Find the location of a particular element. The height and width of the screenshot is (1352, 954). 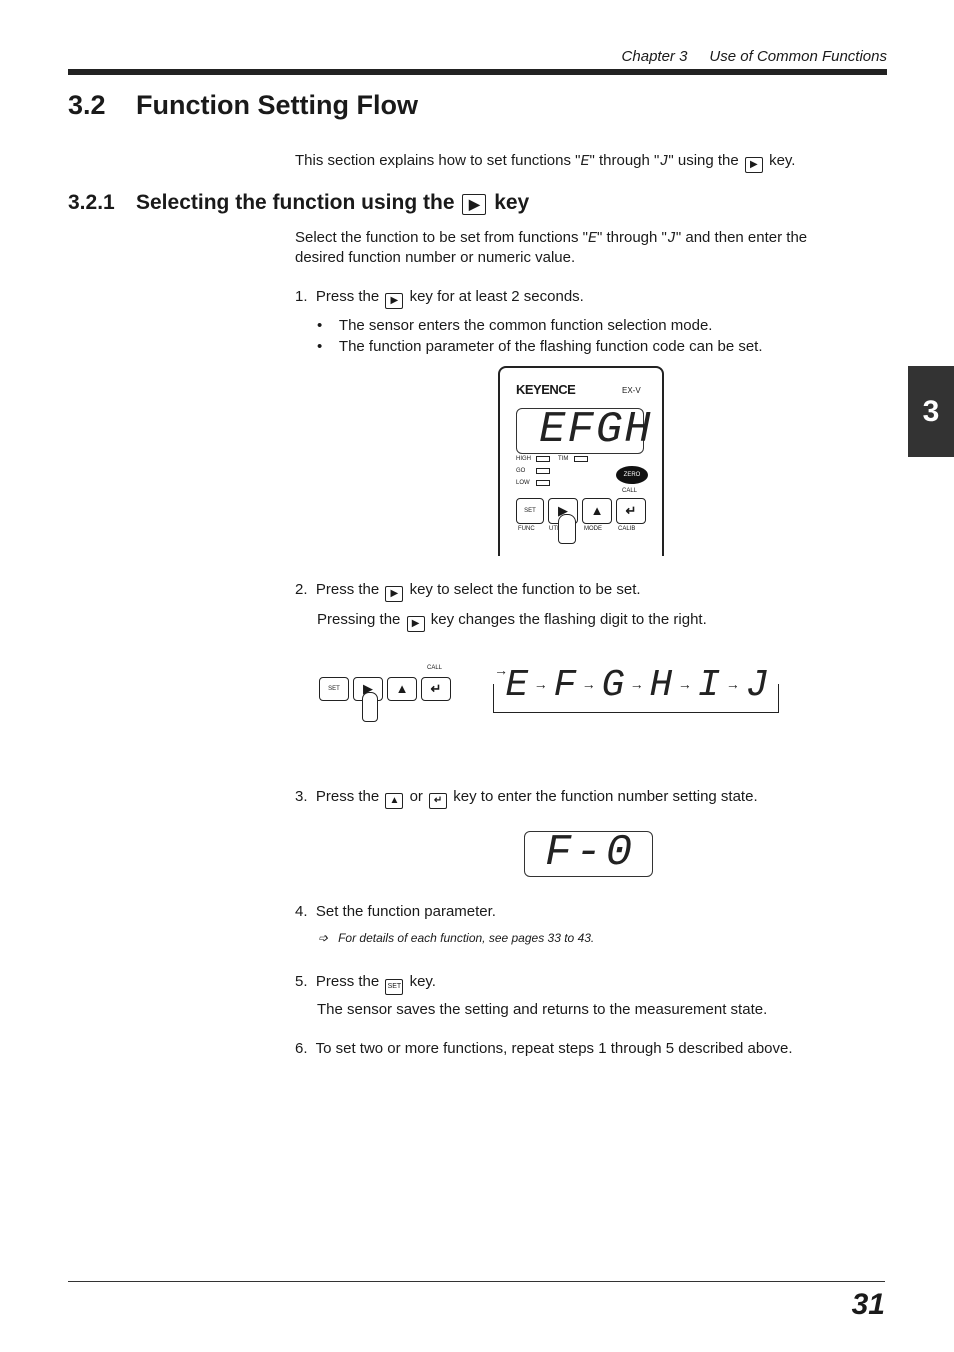

code-i: I is located at coordinates (709, 685).